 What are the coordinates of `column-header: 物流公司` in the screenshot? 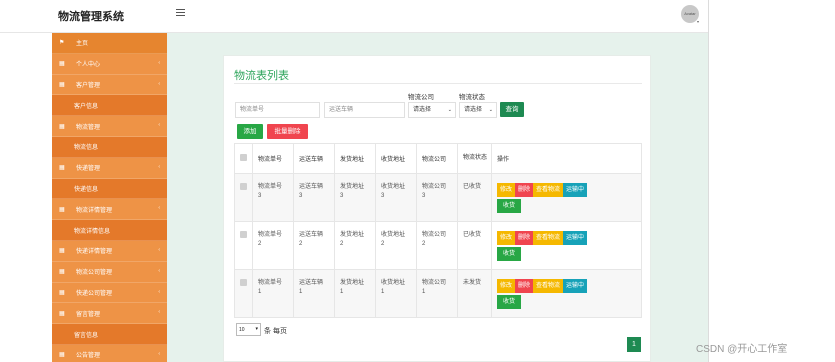 It's located at (437, 158).